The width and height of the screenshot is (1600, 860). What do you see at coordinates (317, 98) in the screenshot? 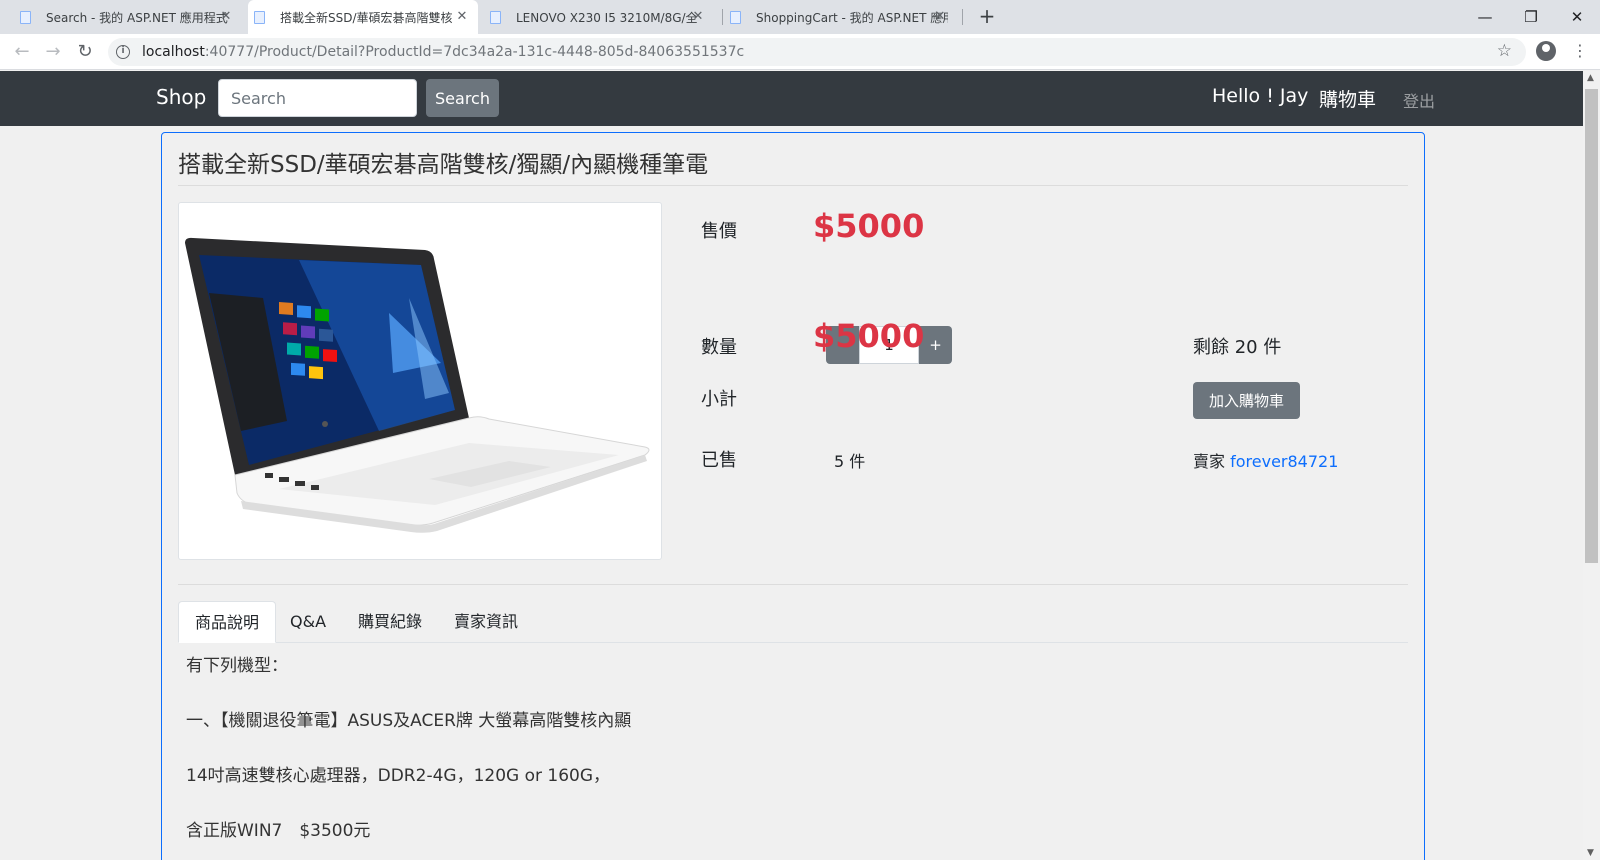
I see `search-input` at bounding box center [317, 98].